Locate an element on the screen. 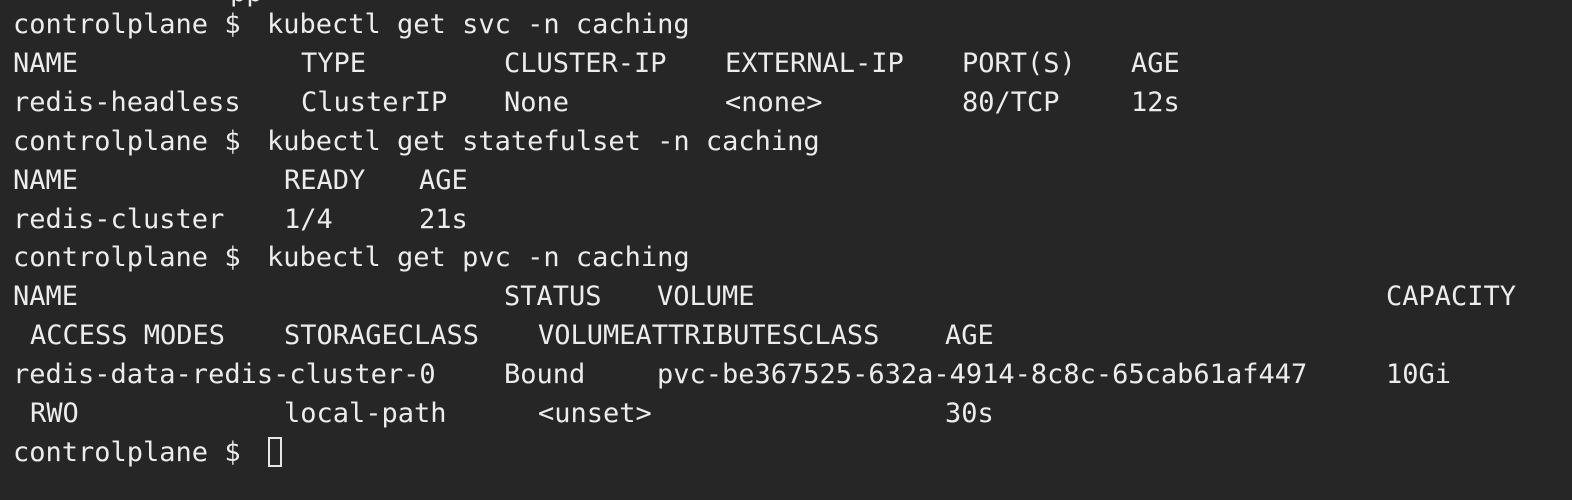 This screenshot has height=500, width=1572. table-cell: Bound is located at coordinates (545, 374).